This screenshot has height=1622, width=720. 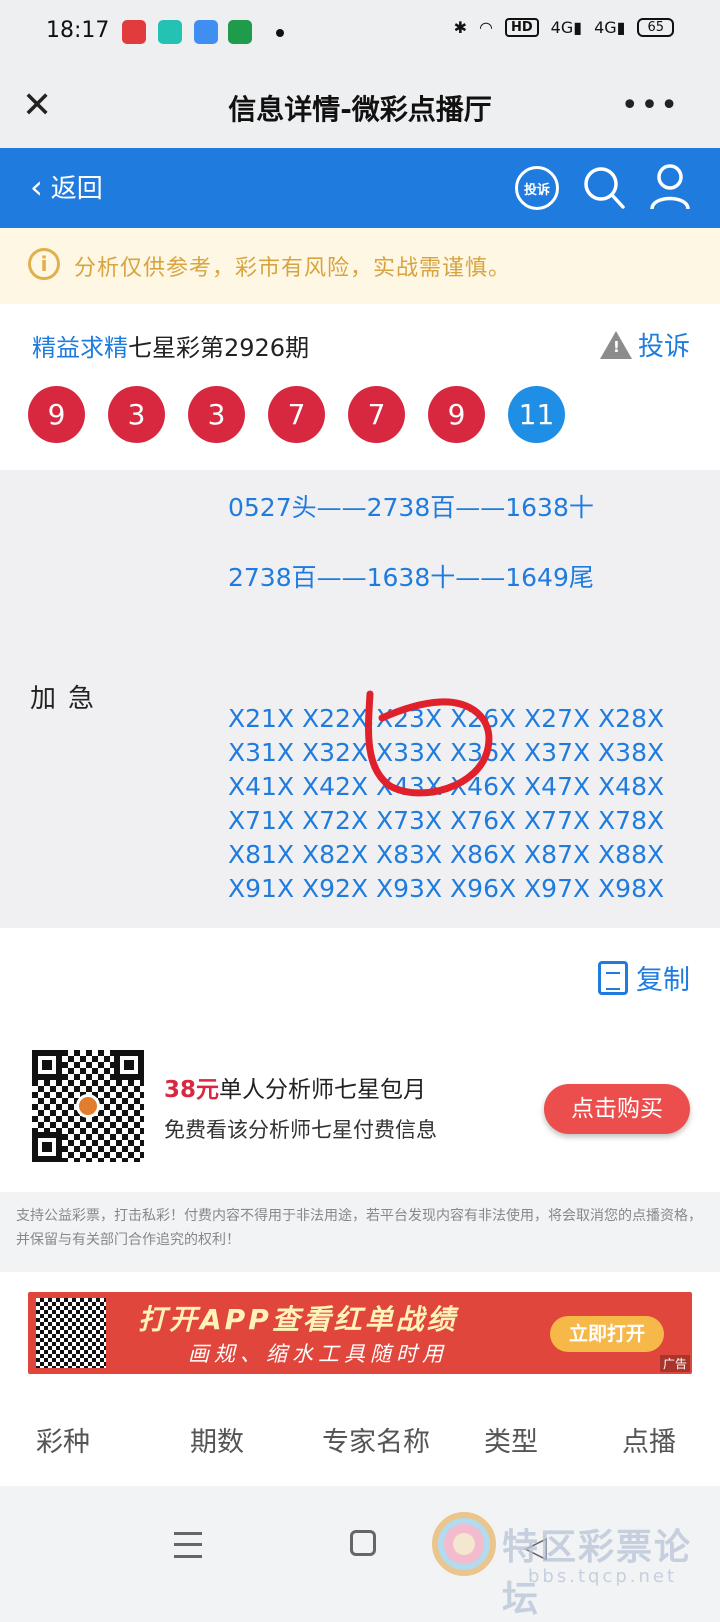 I want to click on prediction-line-1: 0527头——2738百——1638十, so click(x=411, y=507).